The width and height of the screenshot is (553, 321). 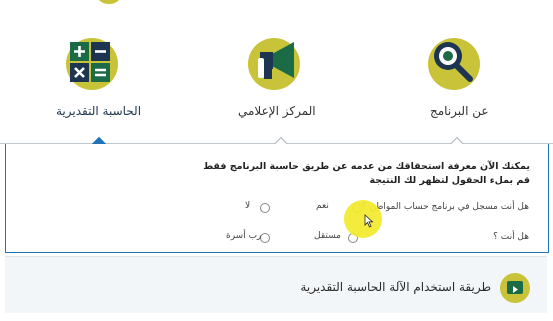 What do you see at coordinates (363, 219) in the screenshot?
I see `cursor-highlight` at bounding box center [363, 219].